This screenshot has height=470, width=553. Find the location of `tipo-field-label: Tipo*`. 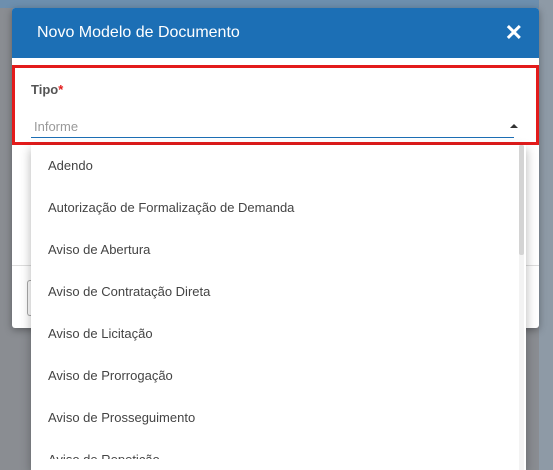

tipo-field-label: Tipo* is located at coordinates (47, 89).